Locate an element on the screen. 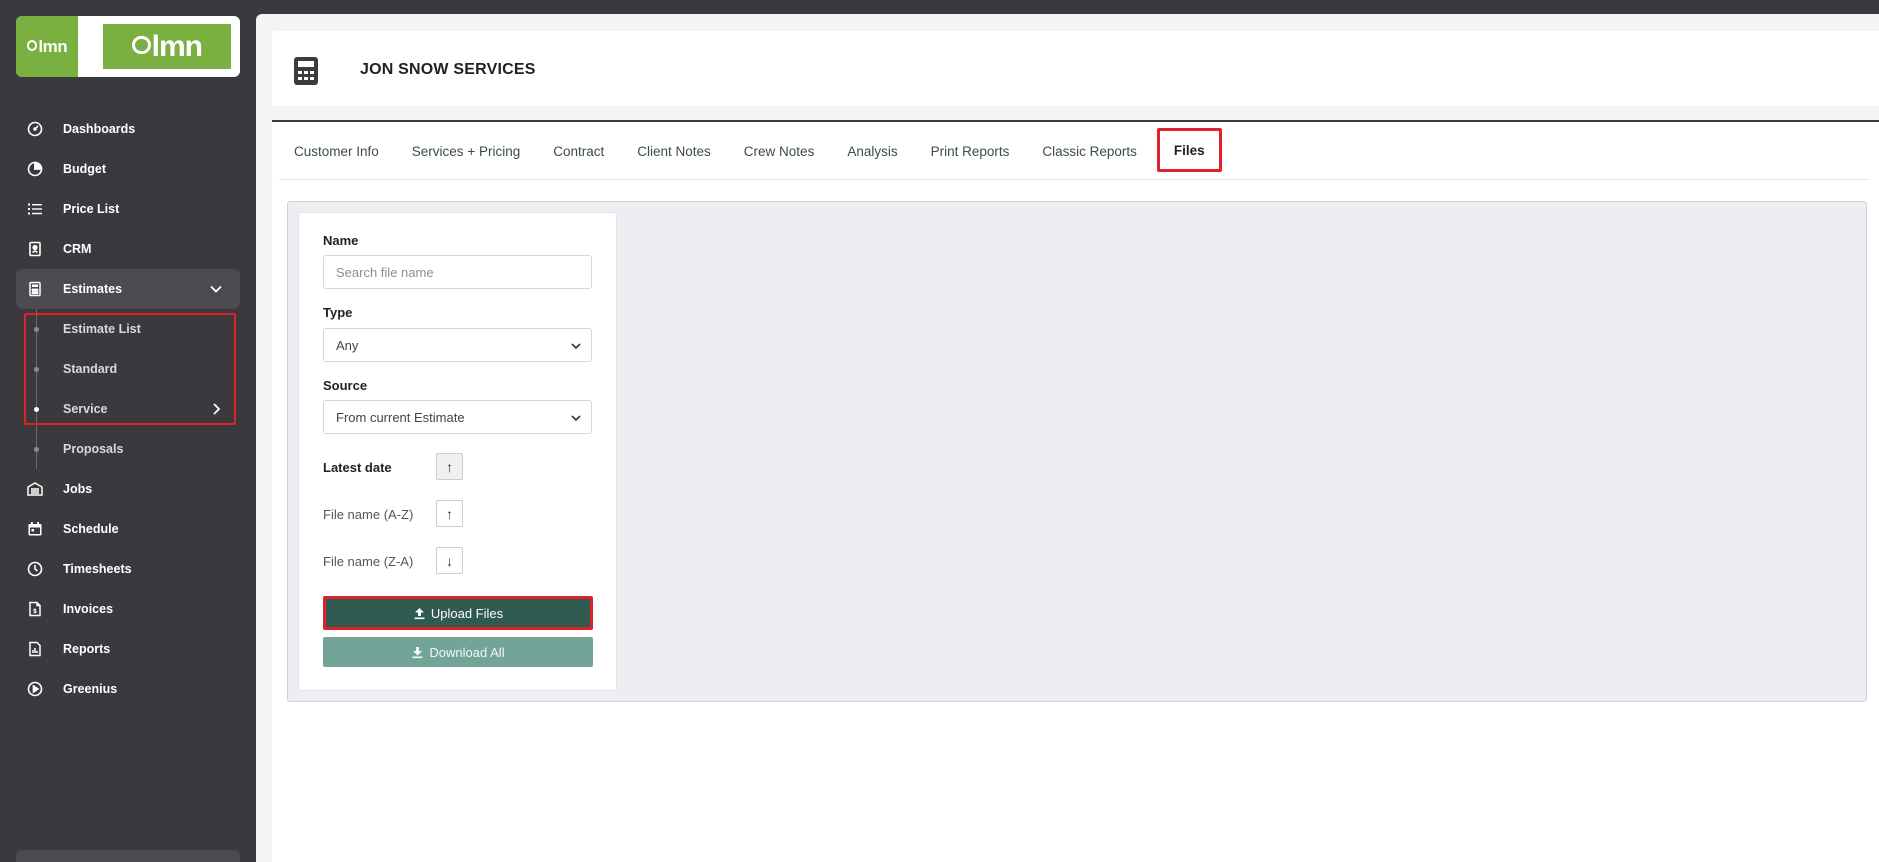  sidebar-item-reports: Reports is located at coordinates (128, 649).